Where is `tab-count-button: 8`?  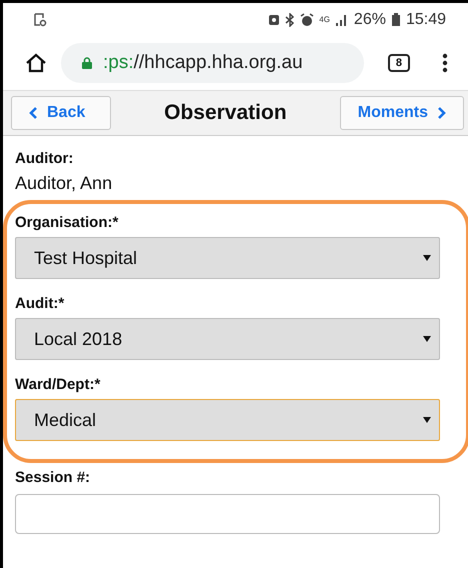 tab-count-button: 8 is located at coordinates (399, 63).